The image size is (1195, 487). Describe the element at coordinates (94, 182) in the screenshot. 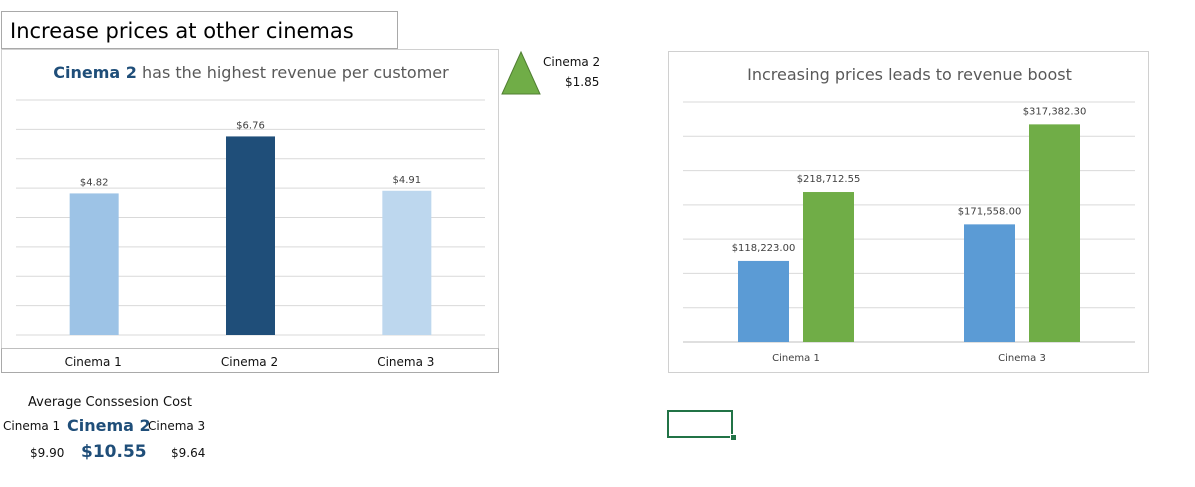

I see `bar-value-label: $4.82` at that location.